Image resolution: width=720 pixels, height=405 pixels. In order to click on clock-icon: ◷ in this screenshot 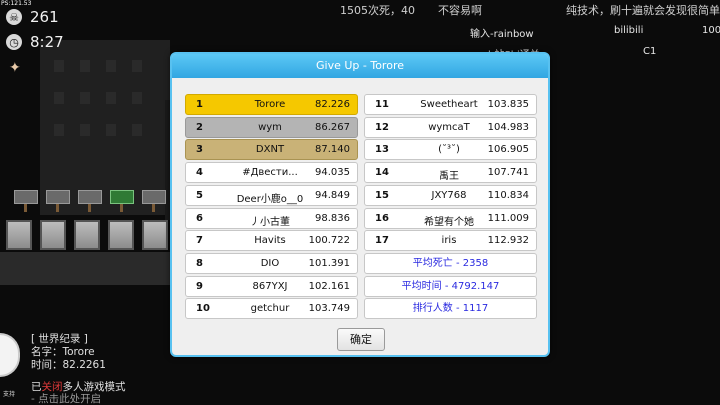, I will do `click(14, 42)`.